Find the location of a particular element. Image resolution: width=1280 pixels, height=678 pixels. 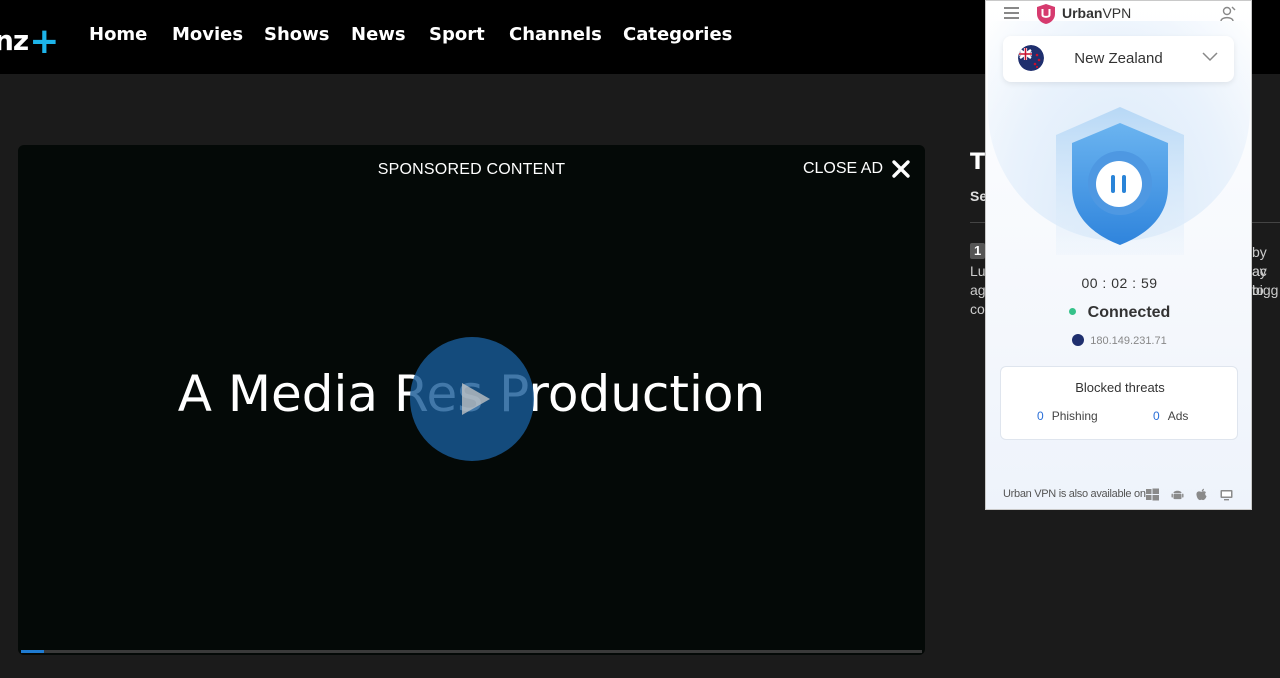

nav-news: News is located at coordinates (378, 34).